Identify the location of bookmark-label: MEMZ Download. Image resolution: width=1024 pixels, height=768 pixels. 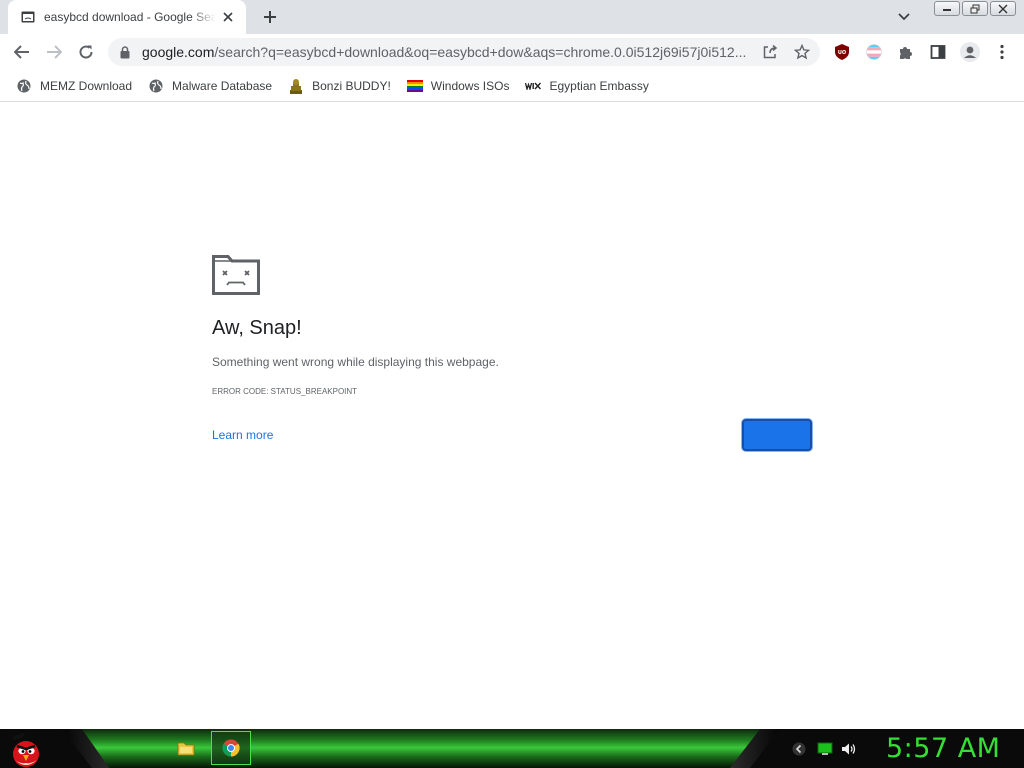
(86, 85).